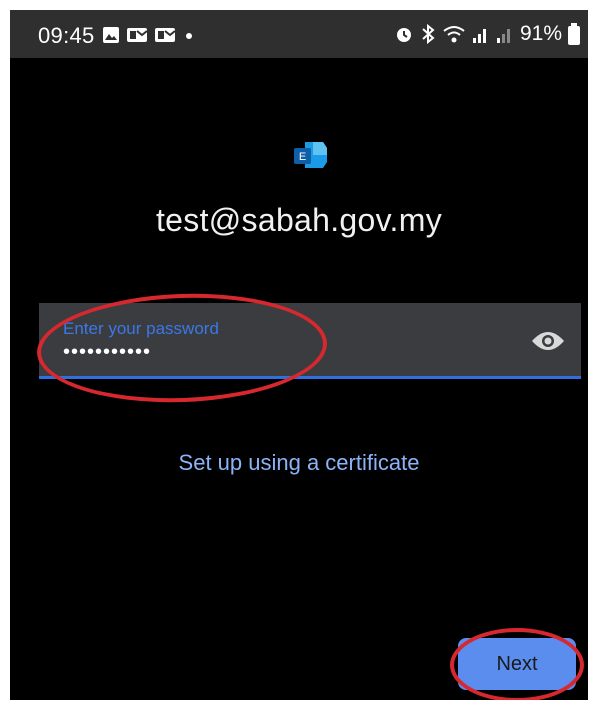  I want to click on status-bar: 09:45 91%, so click(299, 34).